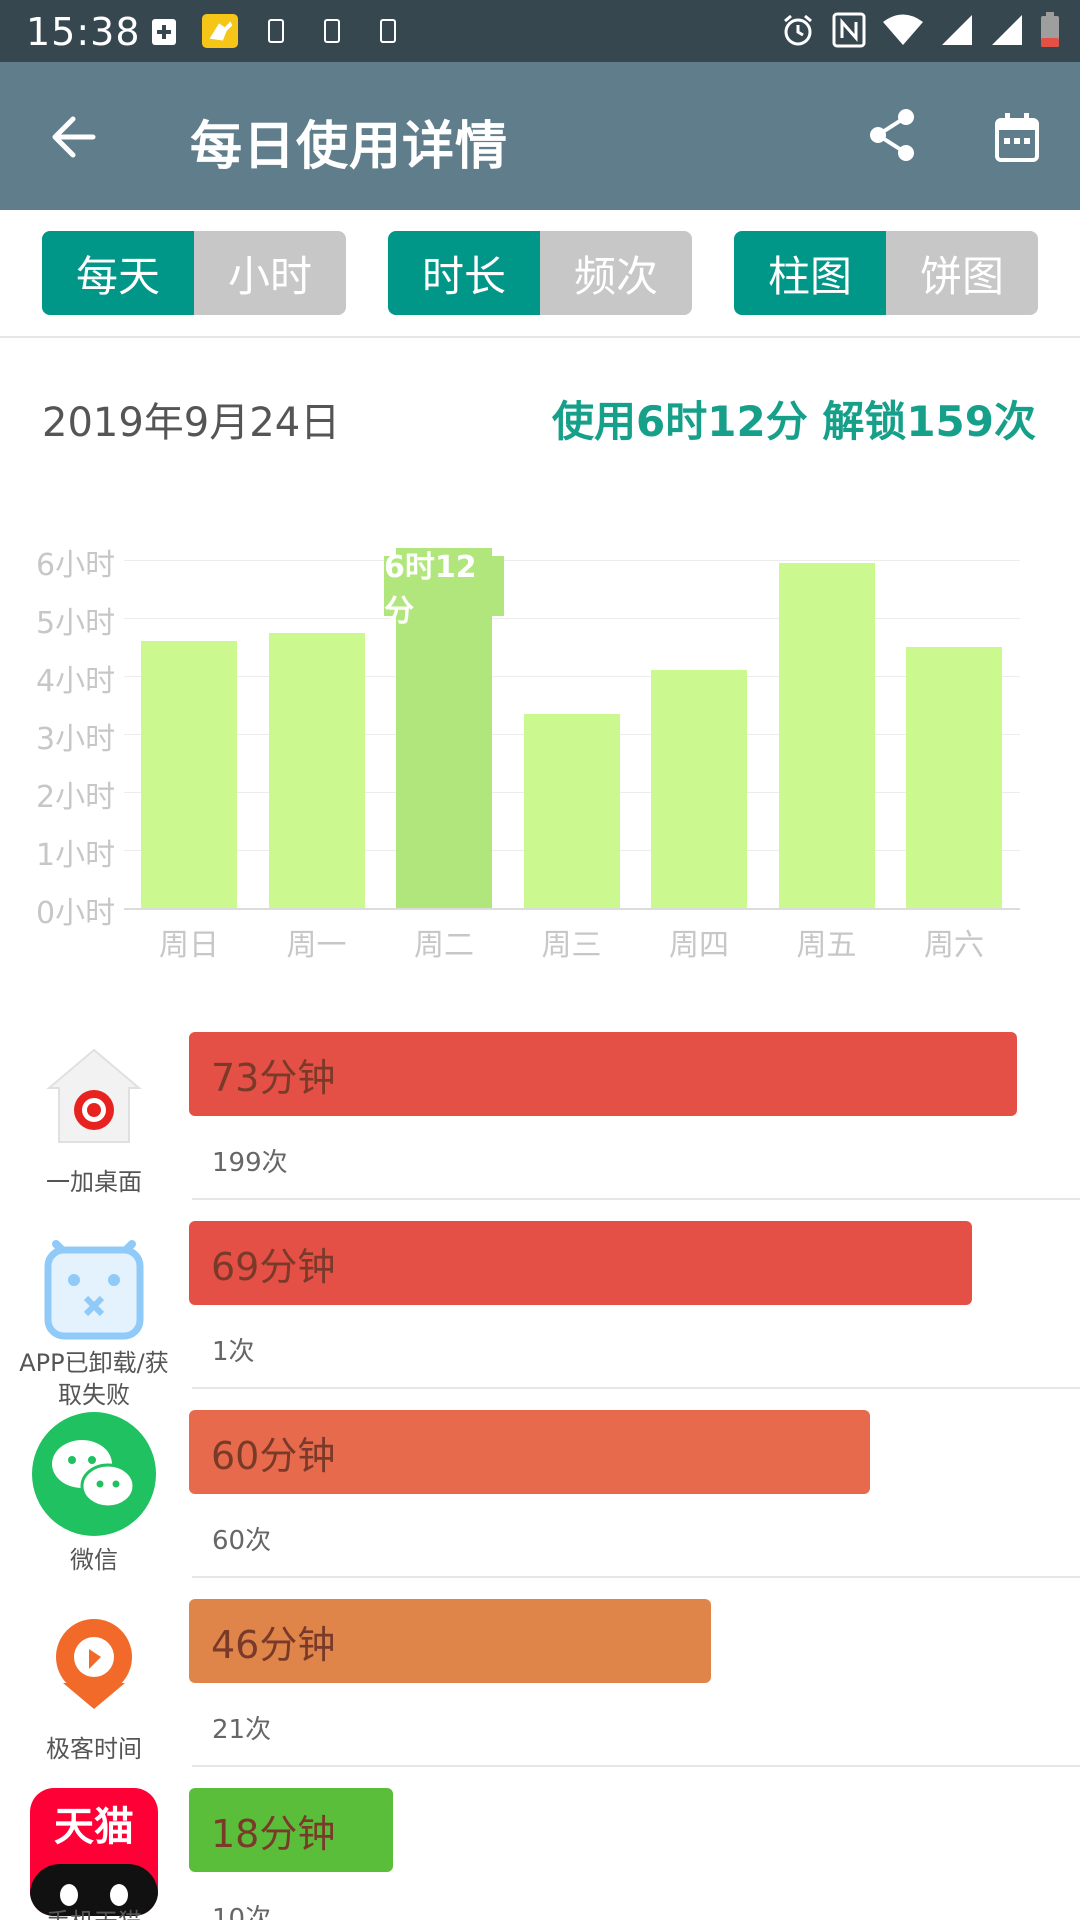 Image resolution: width=1080 pixels, height=1920 pixels. What do you see at coordinates (540, 1853) in the screenshot?
I see `app-usage-row: 天猫手机天猫 18分钟 10次` at bounding box center [540, 1853].